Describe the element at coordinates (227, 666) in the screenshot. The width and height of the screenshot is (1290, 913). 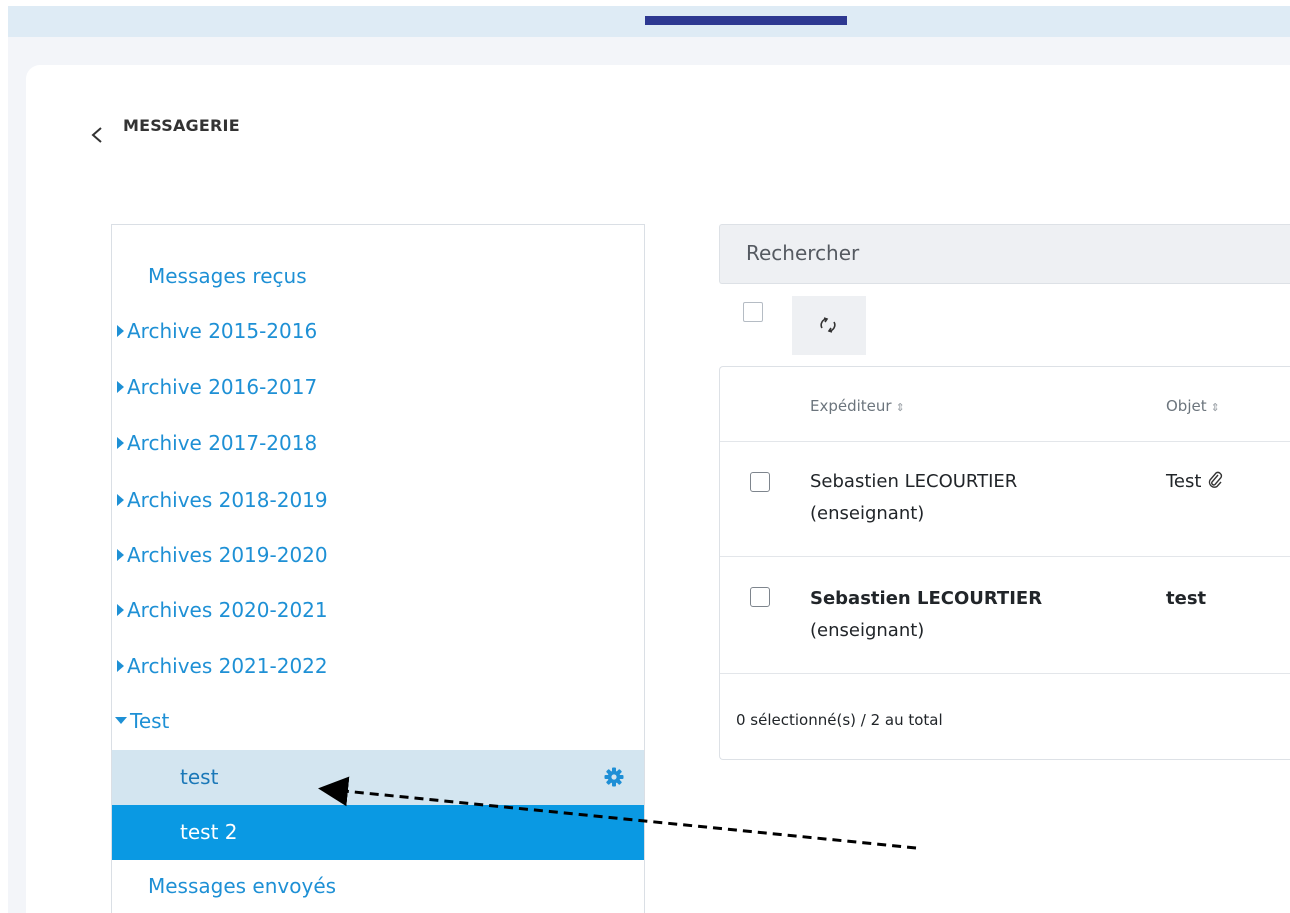
I see `sidebar-item-label: Archives 2021-2022` at that location.